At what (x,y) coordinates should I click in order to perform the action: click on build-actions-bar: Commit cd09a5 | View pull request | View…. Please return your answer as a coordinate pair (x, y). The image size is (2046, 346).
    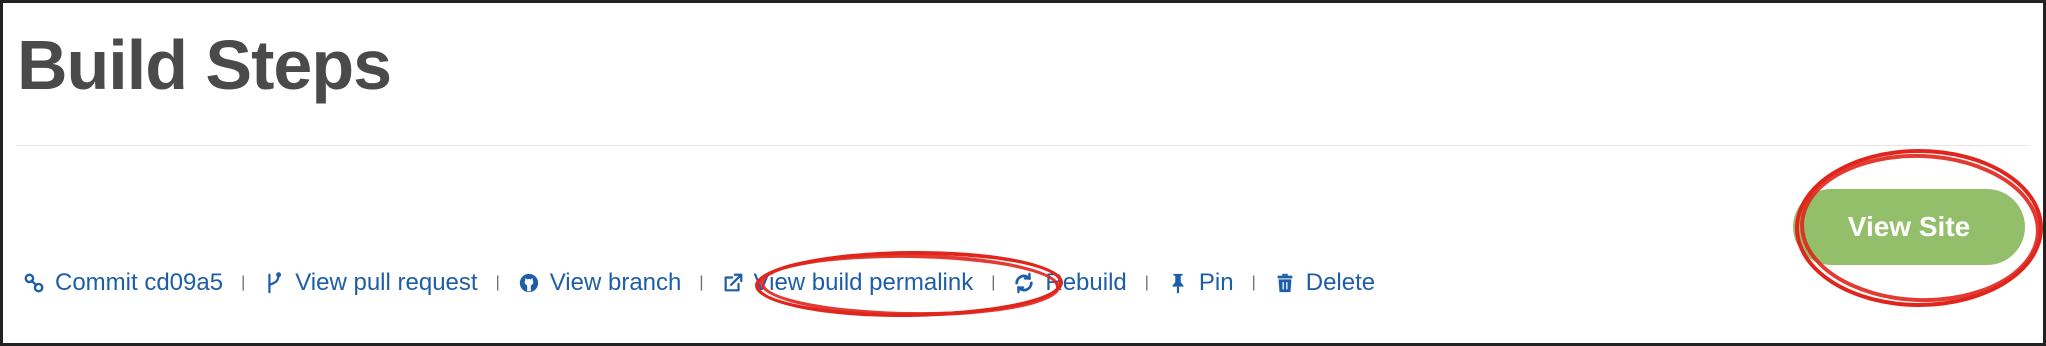
    Looking at the image, I should click on (699, 283).